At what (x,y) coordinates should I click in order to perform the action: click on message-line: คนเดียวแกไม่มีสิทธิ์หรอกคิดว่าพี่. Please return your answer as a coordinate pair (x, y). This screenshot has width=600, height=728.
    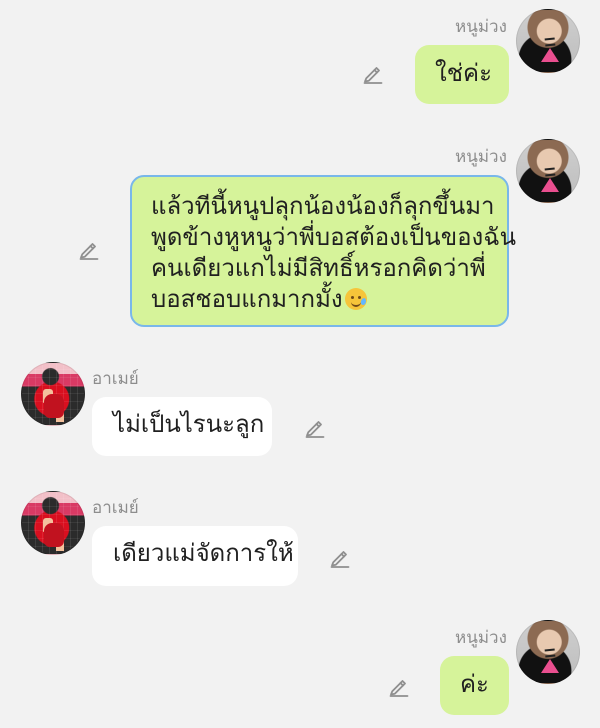
    Looking at the image, I should click on (318, 268).